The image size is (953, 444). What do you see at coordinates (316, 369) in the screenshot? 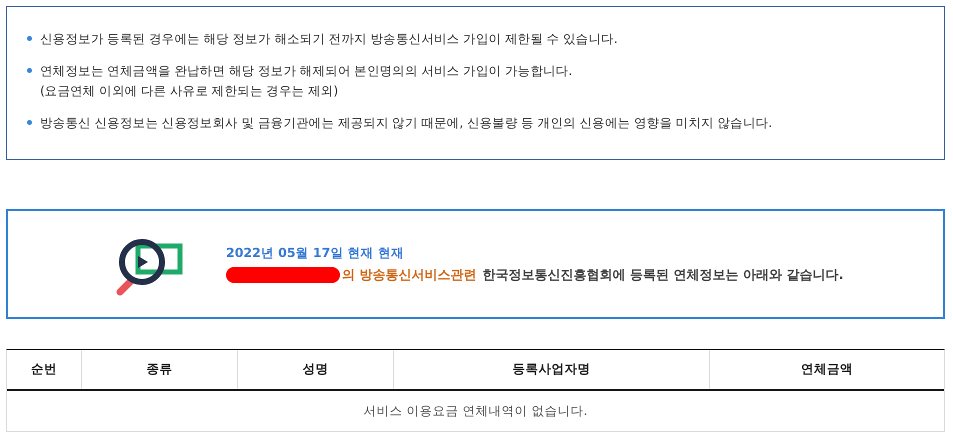
I see `column-header: 성명` at bounding box center [316, 369].